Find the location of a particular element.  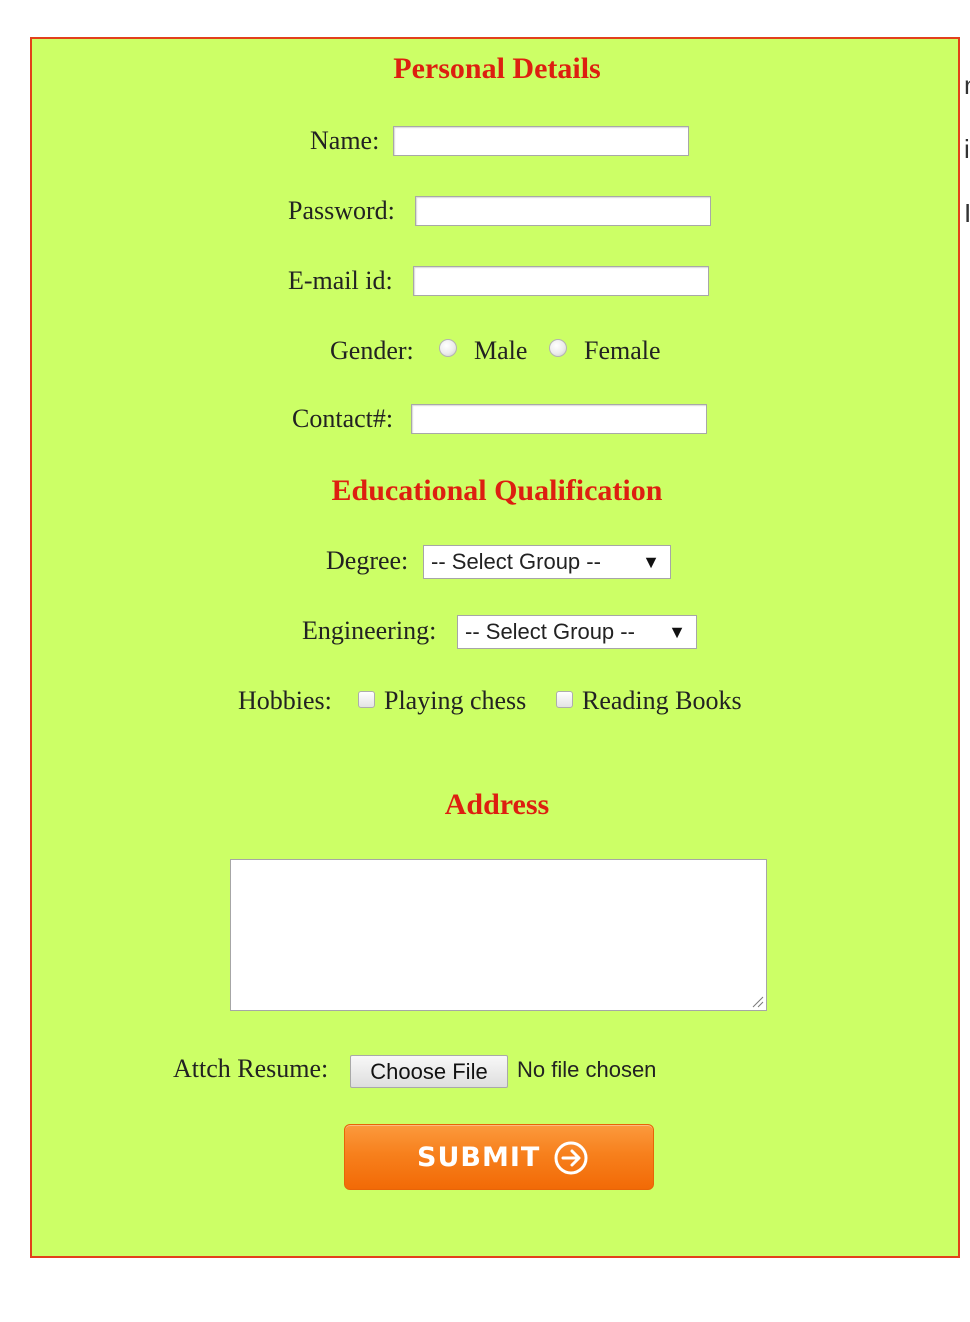

name-label: Name: is located at coordinates (345, 140).